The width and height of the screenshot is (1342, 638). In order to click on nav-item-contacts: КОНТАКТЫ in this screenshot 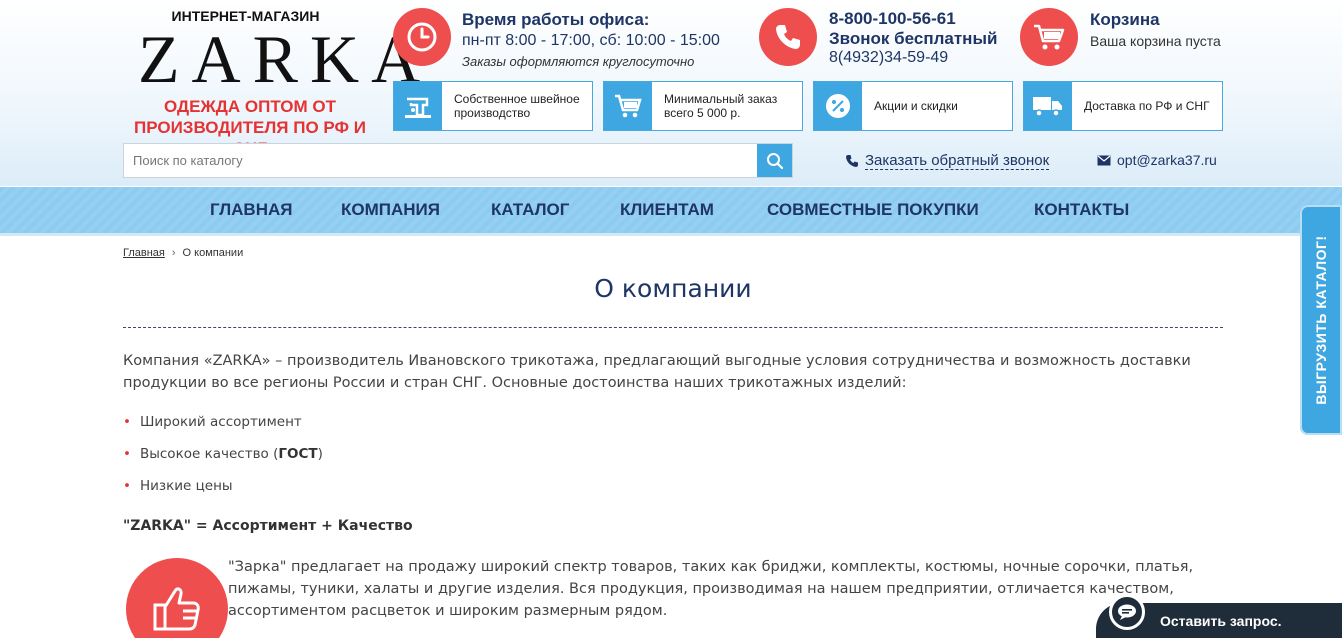, I will do `click(1081, 210)`.